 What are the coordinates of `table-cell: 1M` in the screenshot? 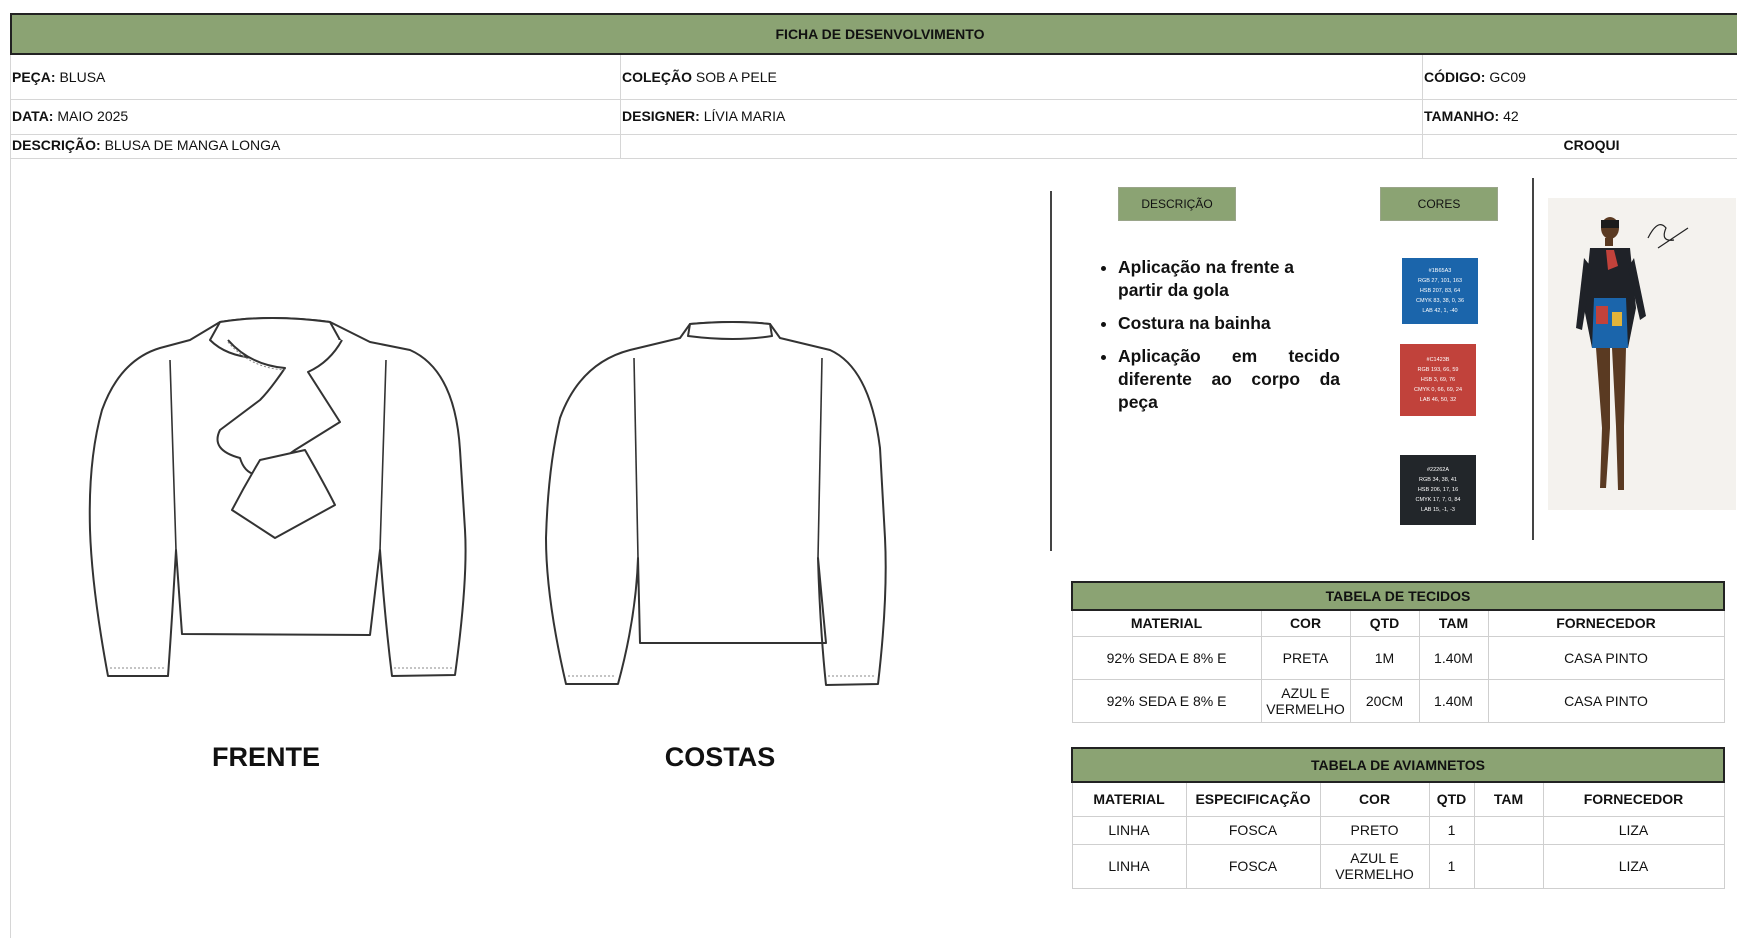 It's located at (1384, 657).